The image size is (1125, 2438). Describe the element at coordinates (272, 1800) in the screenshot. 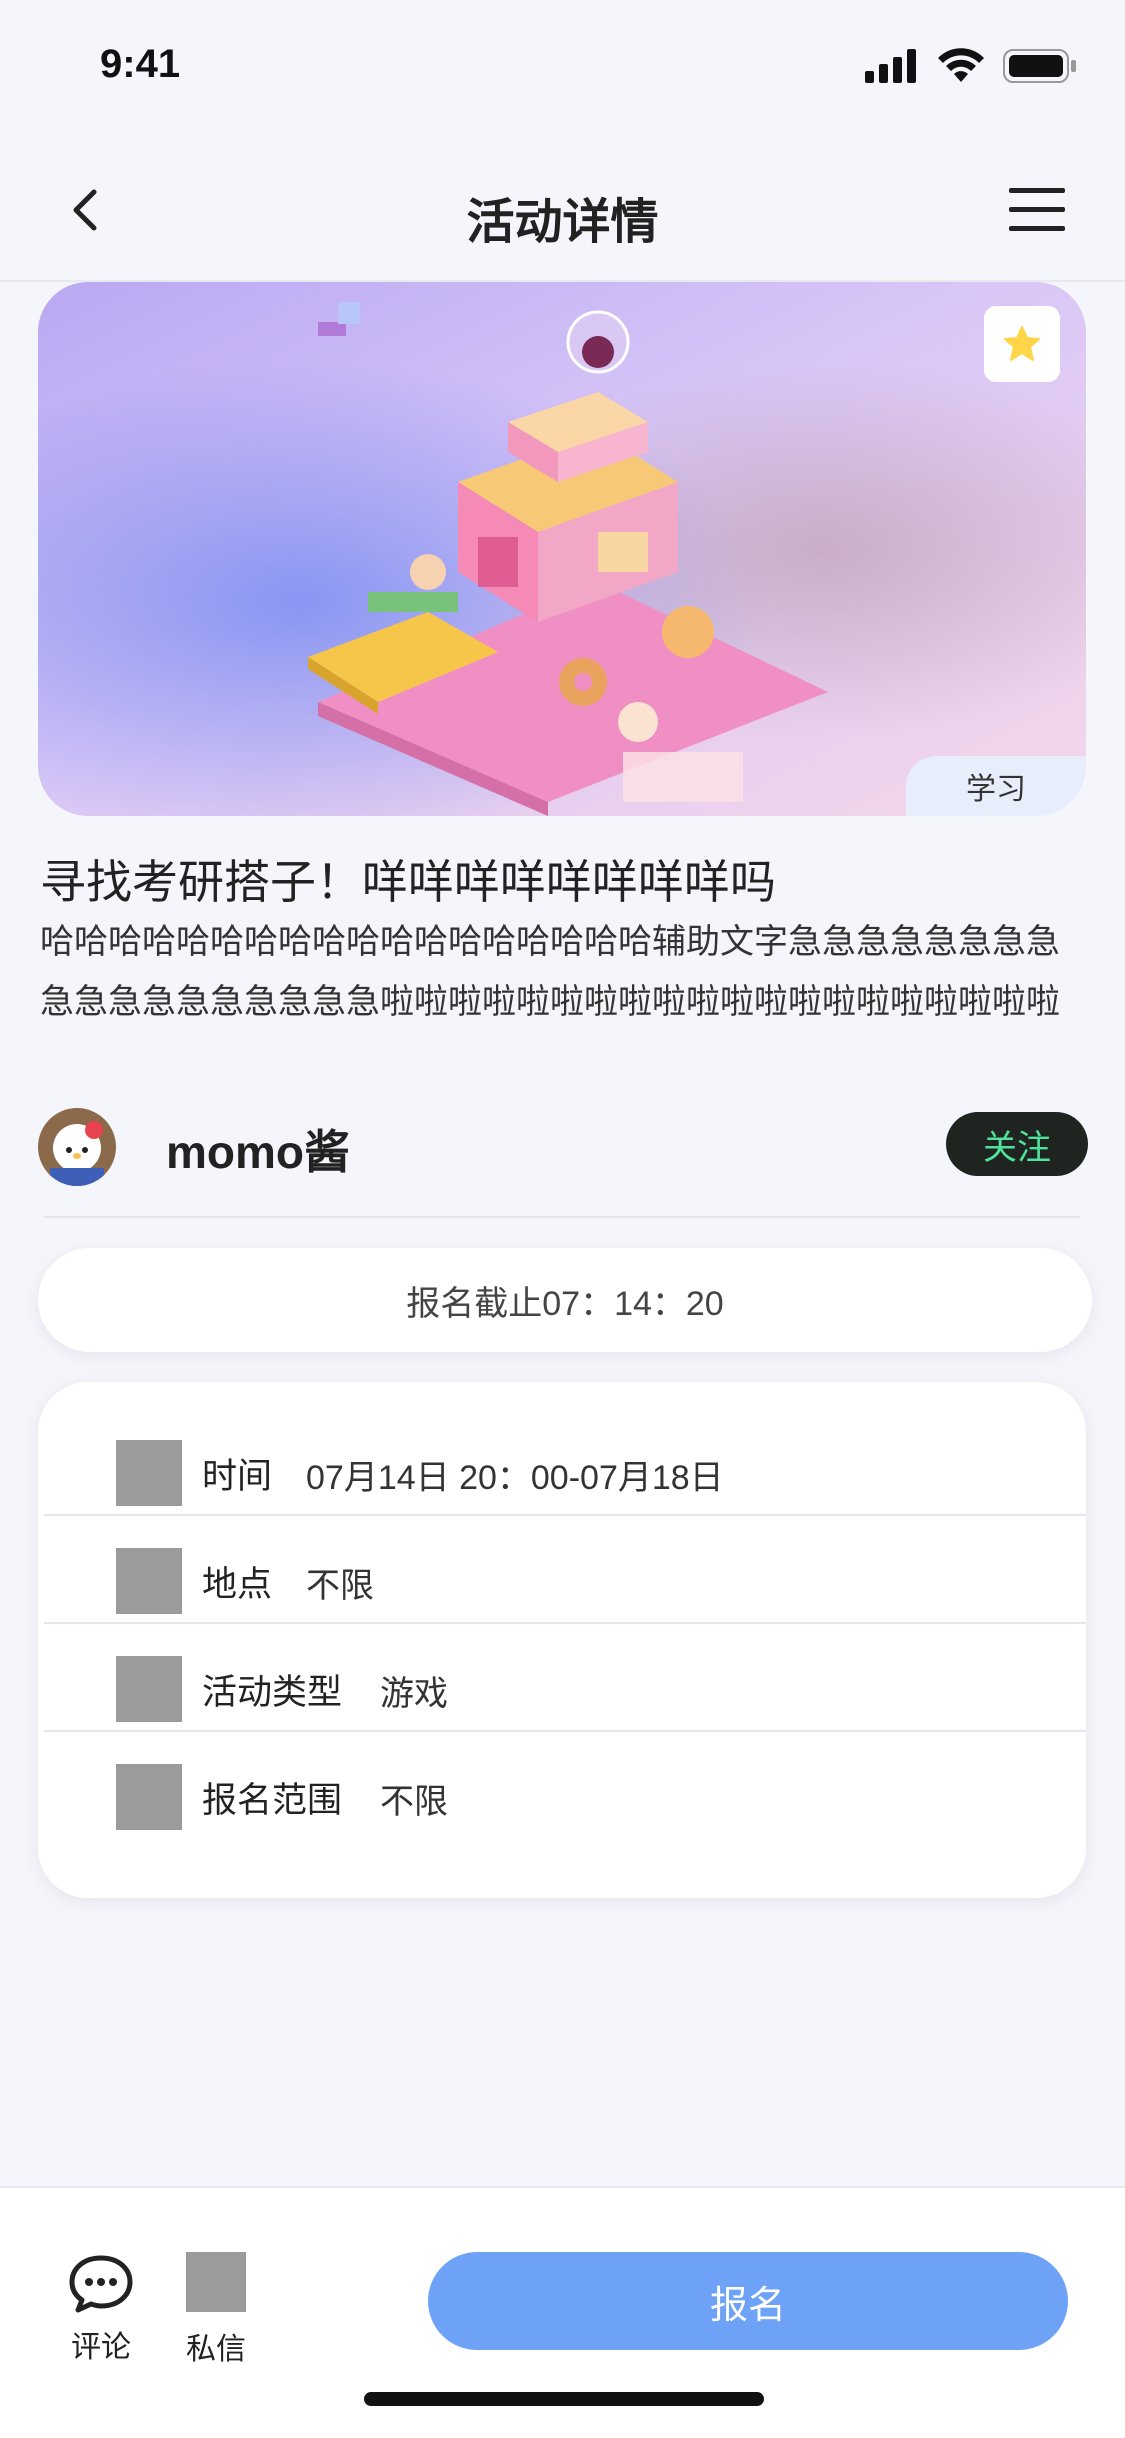

I see `info-label: 报名范围` at that location.